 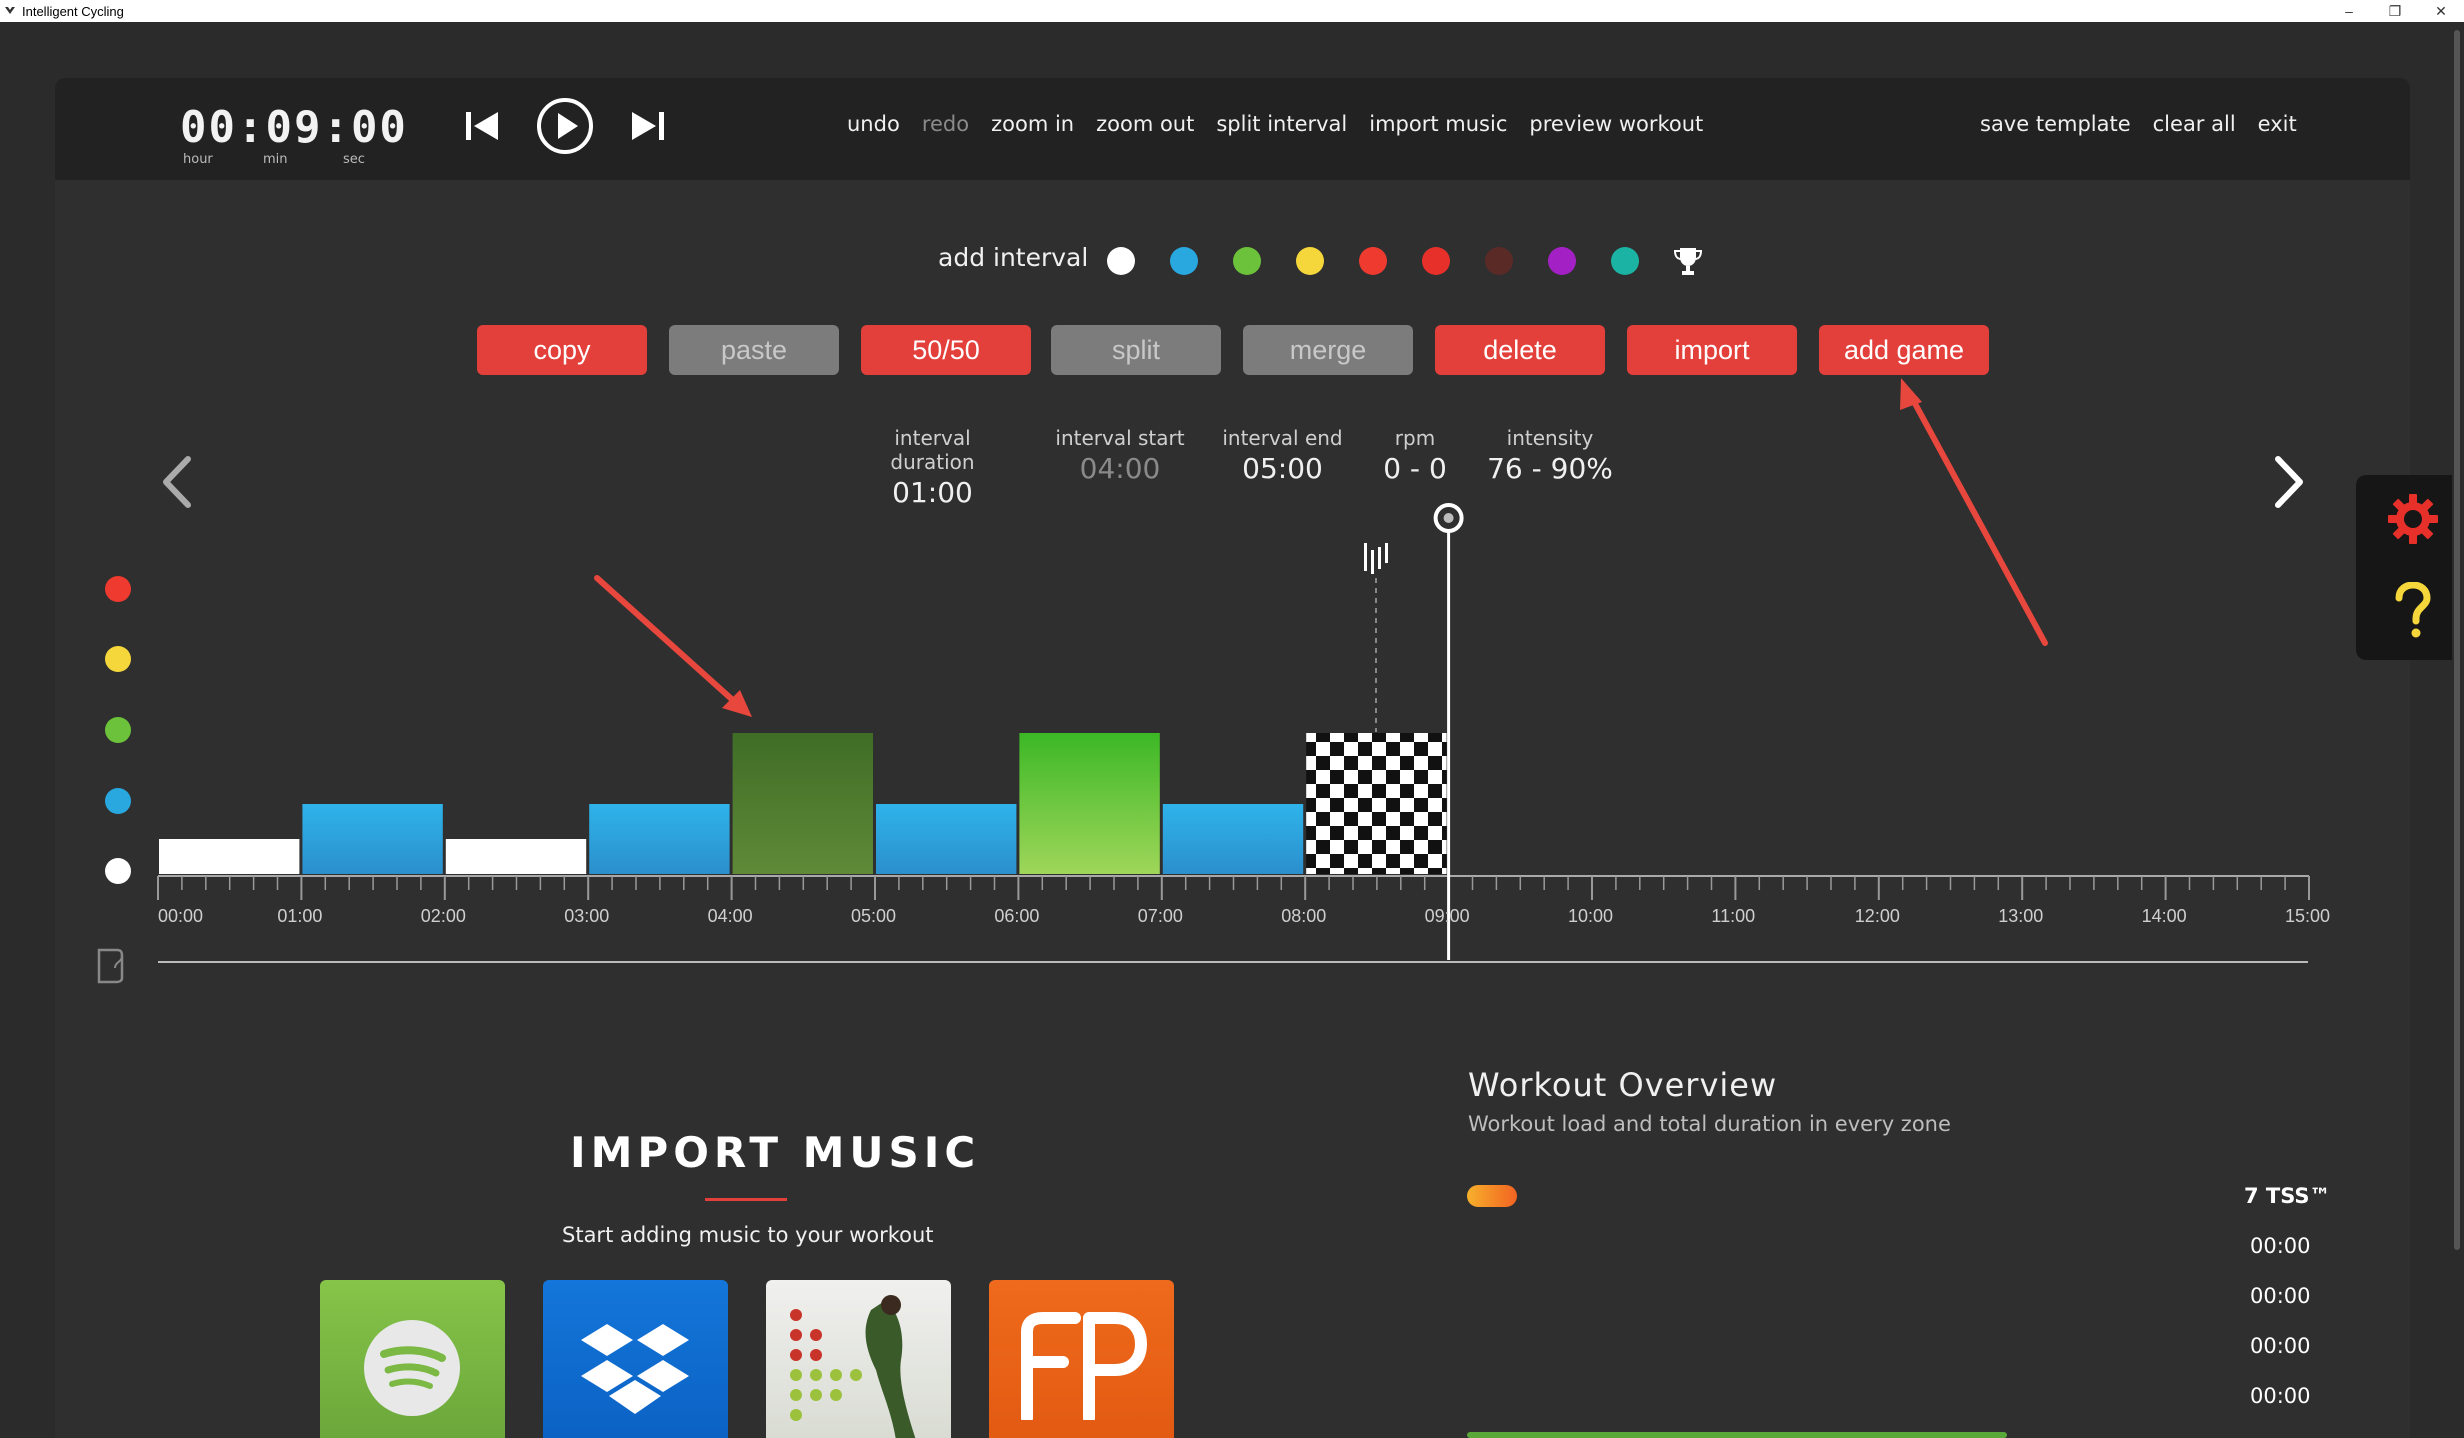 I want to click on spotify-tile, so click(x=412, y=1359).